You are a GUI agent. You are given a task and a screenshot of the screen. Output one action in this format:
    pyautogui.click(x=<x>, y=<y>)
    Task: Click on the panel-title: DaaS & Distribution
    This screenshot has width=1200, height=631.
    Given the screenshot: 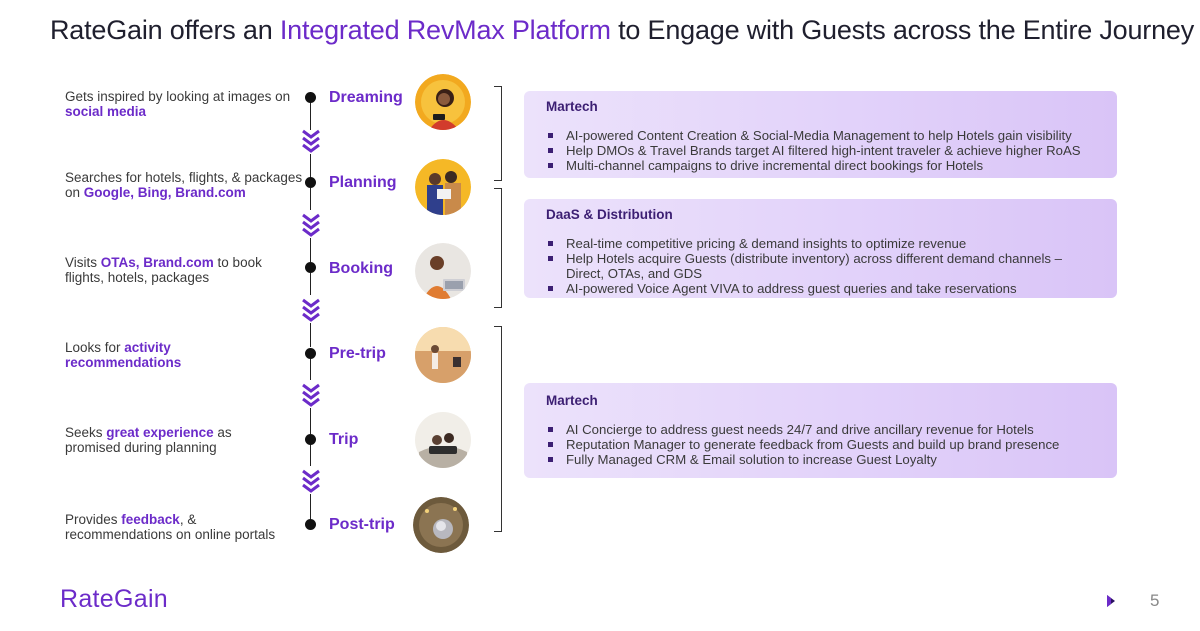 What is the action you would take?
    pyautogui.click(x=609, y=214)
    